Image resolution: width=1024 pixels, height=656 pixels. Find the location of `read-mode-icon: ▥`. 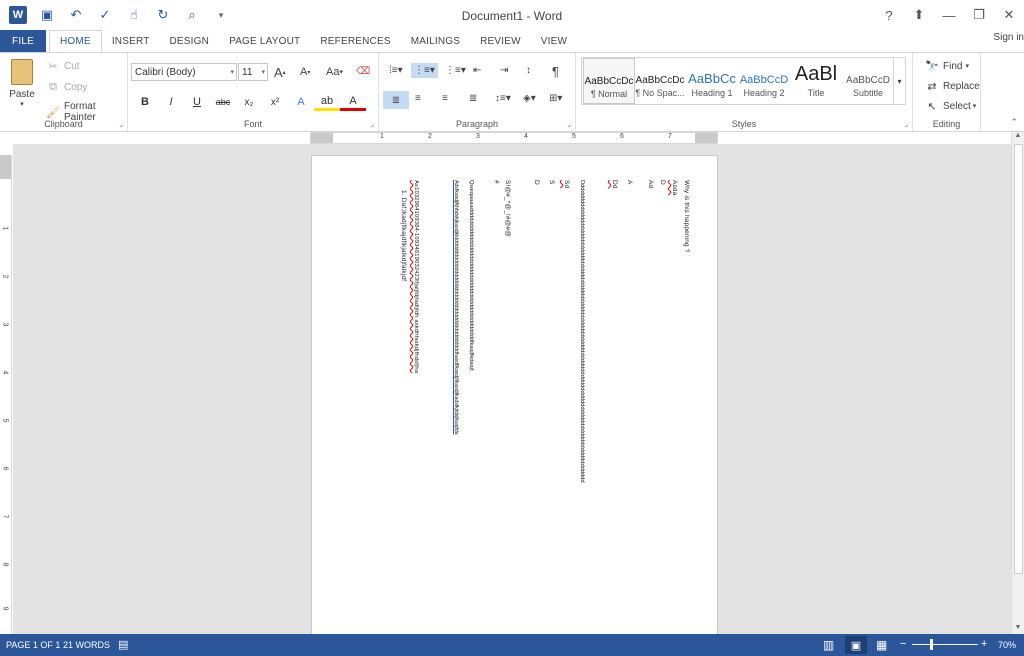

read-mode-icon: ▥ is located at coordinates (828, 645).